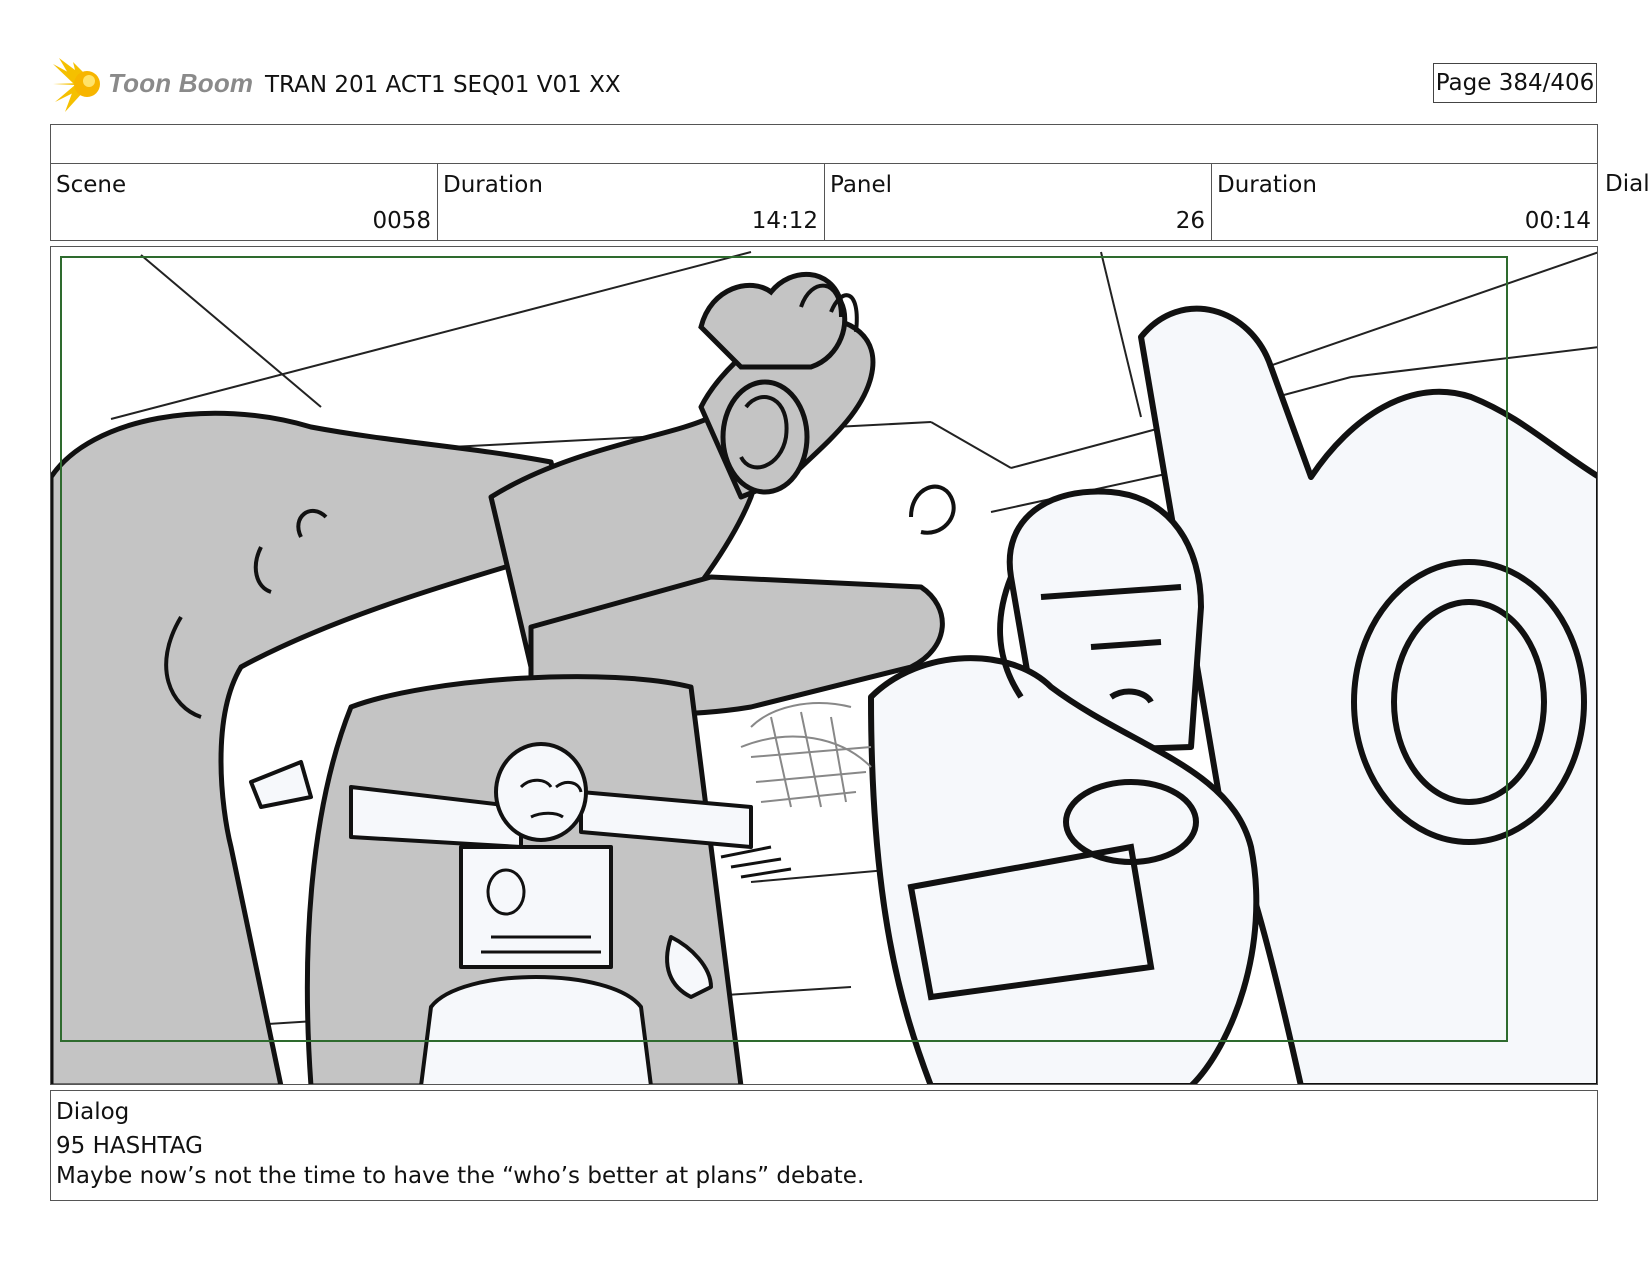 The height and width of the screenshot is (1275, 1650). Describe the element at coordinates (1404, 202) in the screenshot. I see `panel-duration-cell: Duration 00:14` at that location.